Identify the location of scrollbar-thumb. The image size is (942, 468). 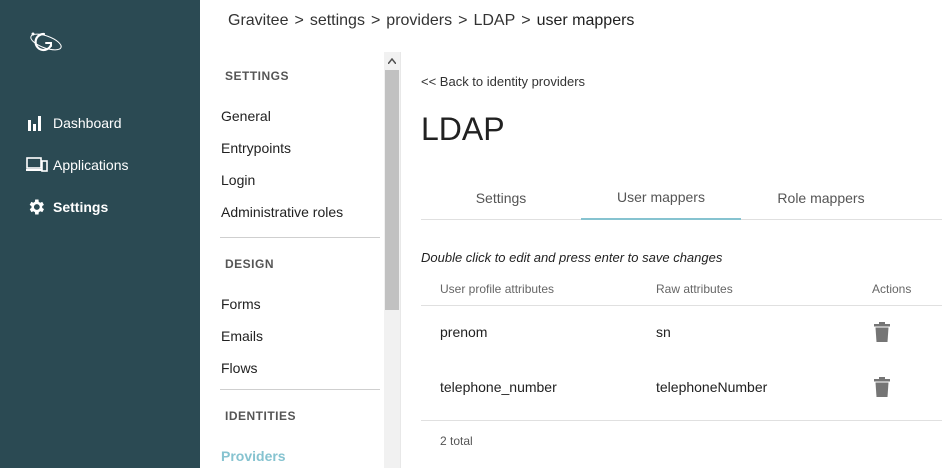
(392, 190).